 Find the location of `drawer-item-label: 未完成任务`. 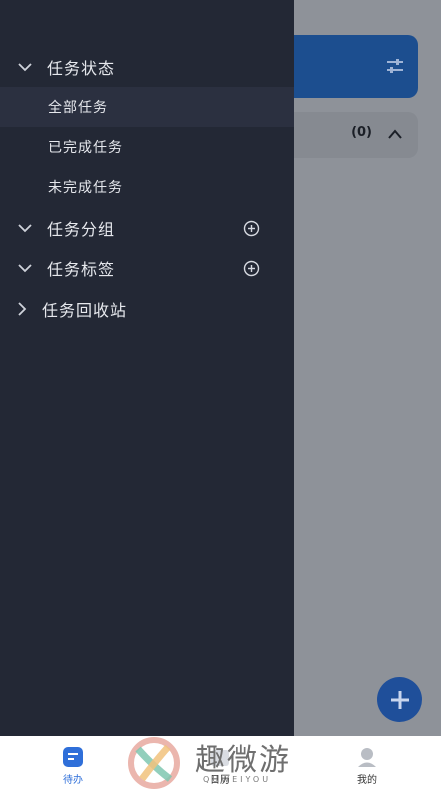

drawer-item-label: 未完成任务 is located at coordinates (85, 188).